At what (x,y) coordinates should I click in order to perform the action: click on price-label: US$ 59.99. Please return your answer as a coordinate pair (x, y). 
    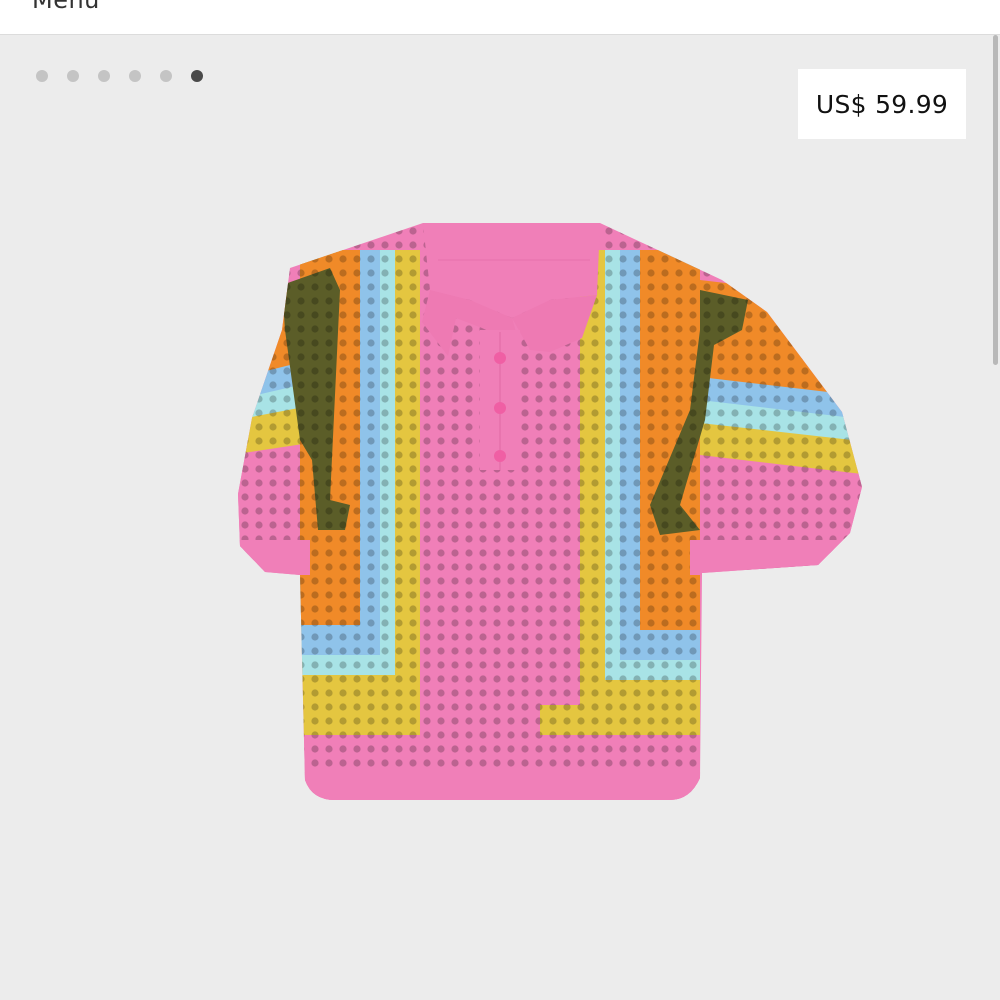
    Looking at the image, I should click on (882, 104).